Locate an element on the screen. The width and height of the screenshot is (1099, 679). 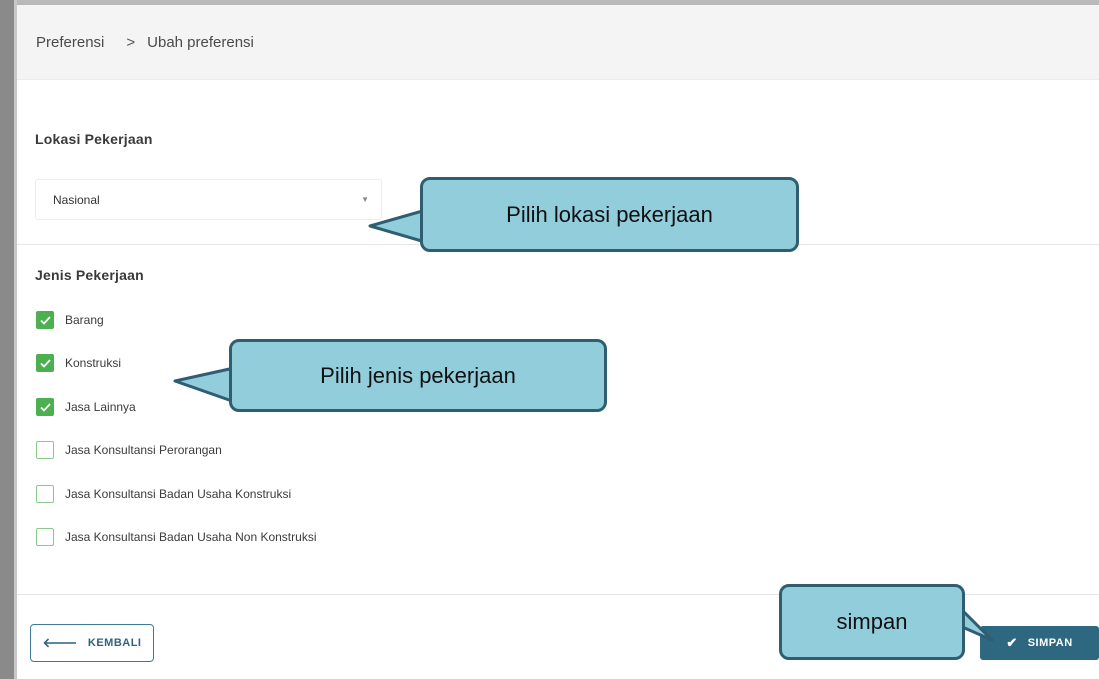
lokasi-select: Nasional ▼ is located at coordinates (208, 199).